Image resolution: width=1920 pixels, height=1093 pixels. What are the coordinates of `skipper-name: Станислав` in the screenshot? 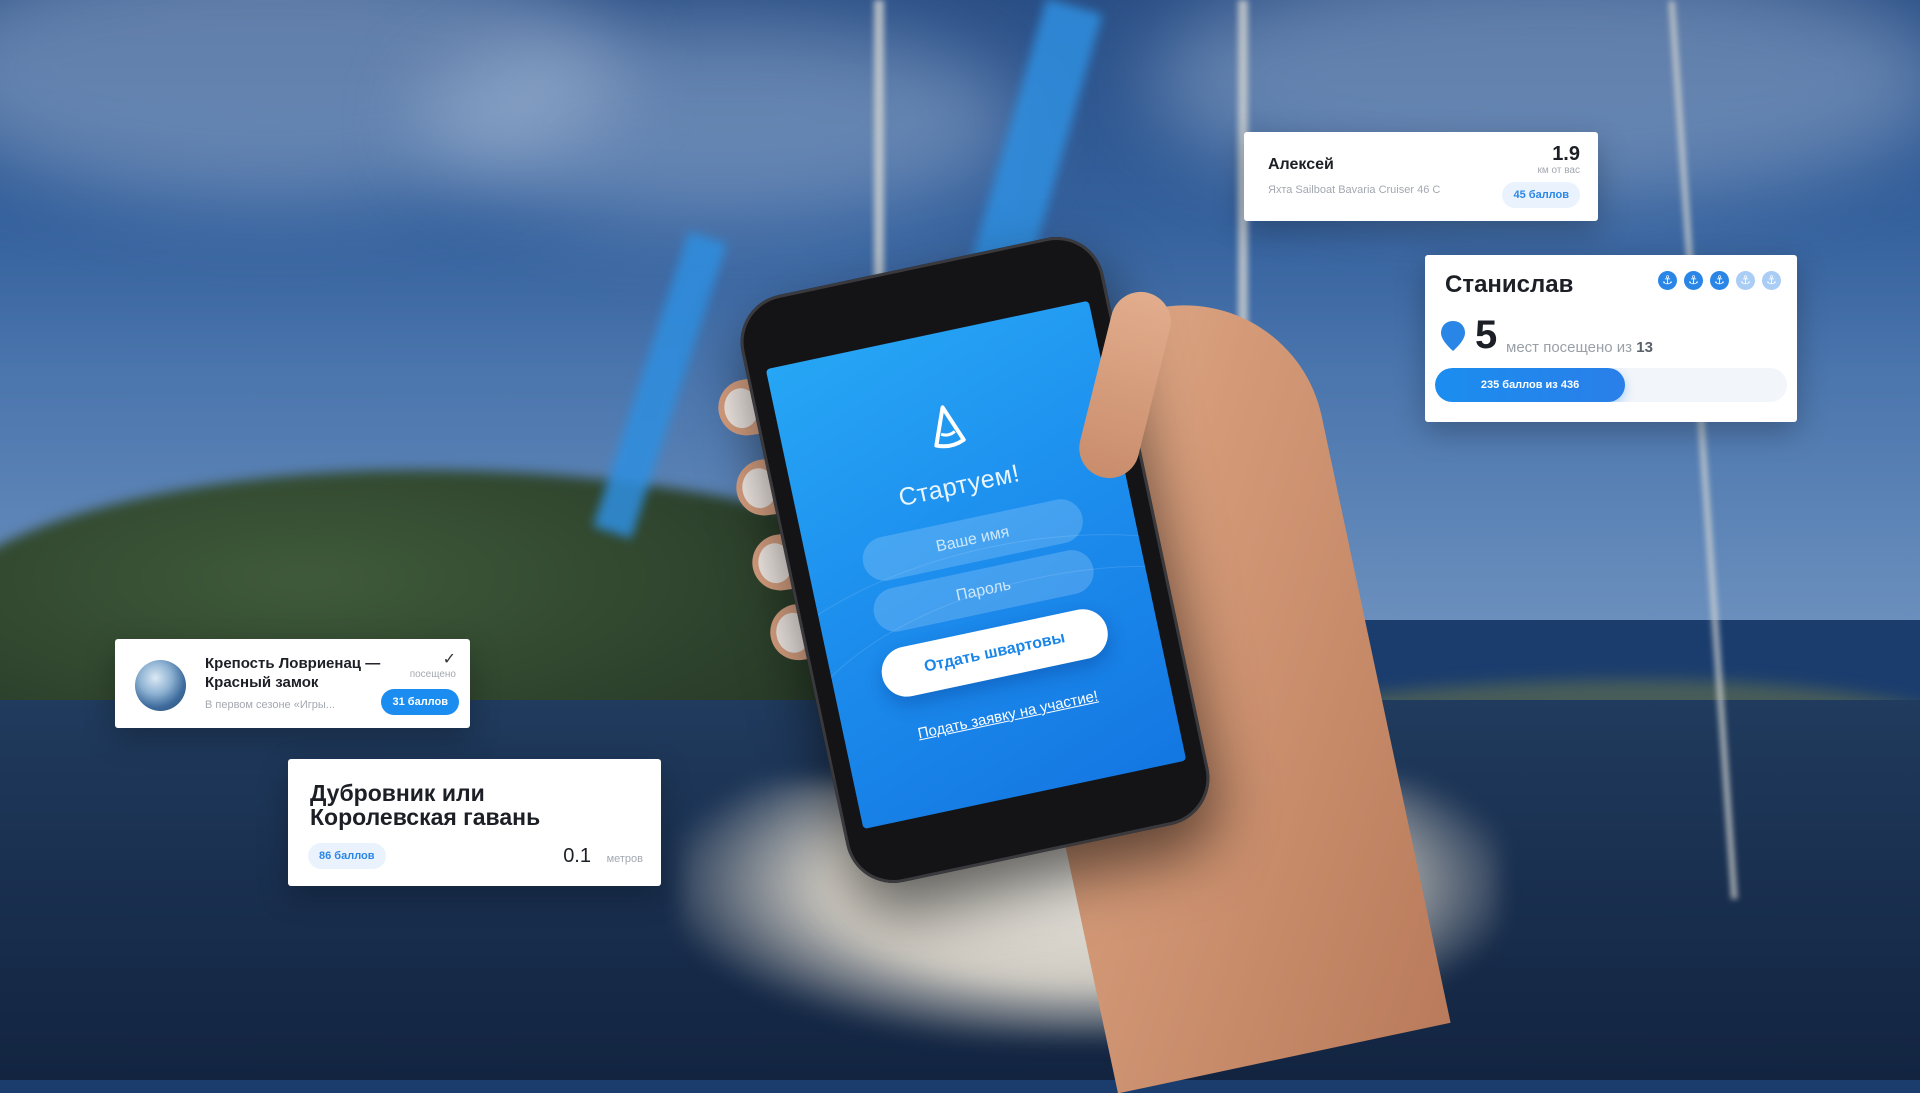 It's located at (1509, 284).